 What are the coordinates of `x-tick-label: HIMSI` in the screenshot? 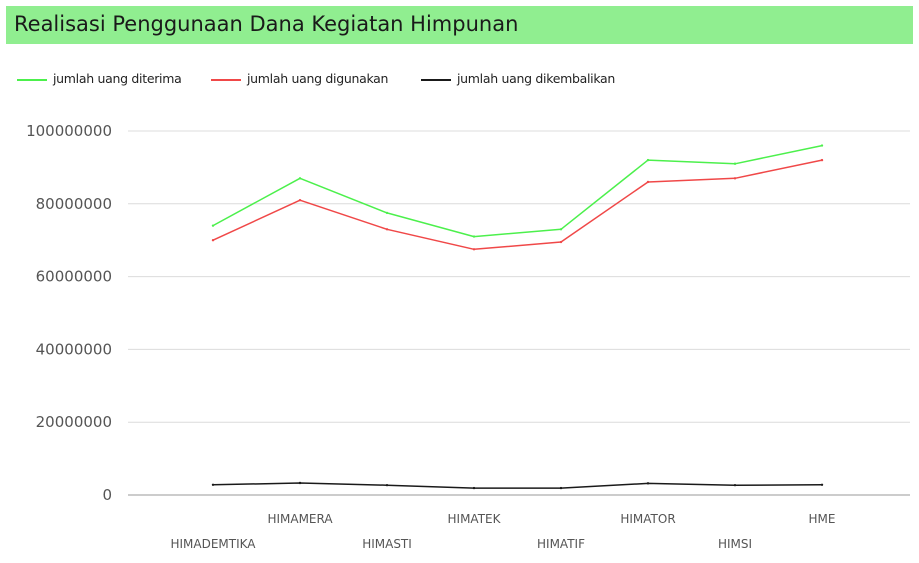 It's located at (735, 544).